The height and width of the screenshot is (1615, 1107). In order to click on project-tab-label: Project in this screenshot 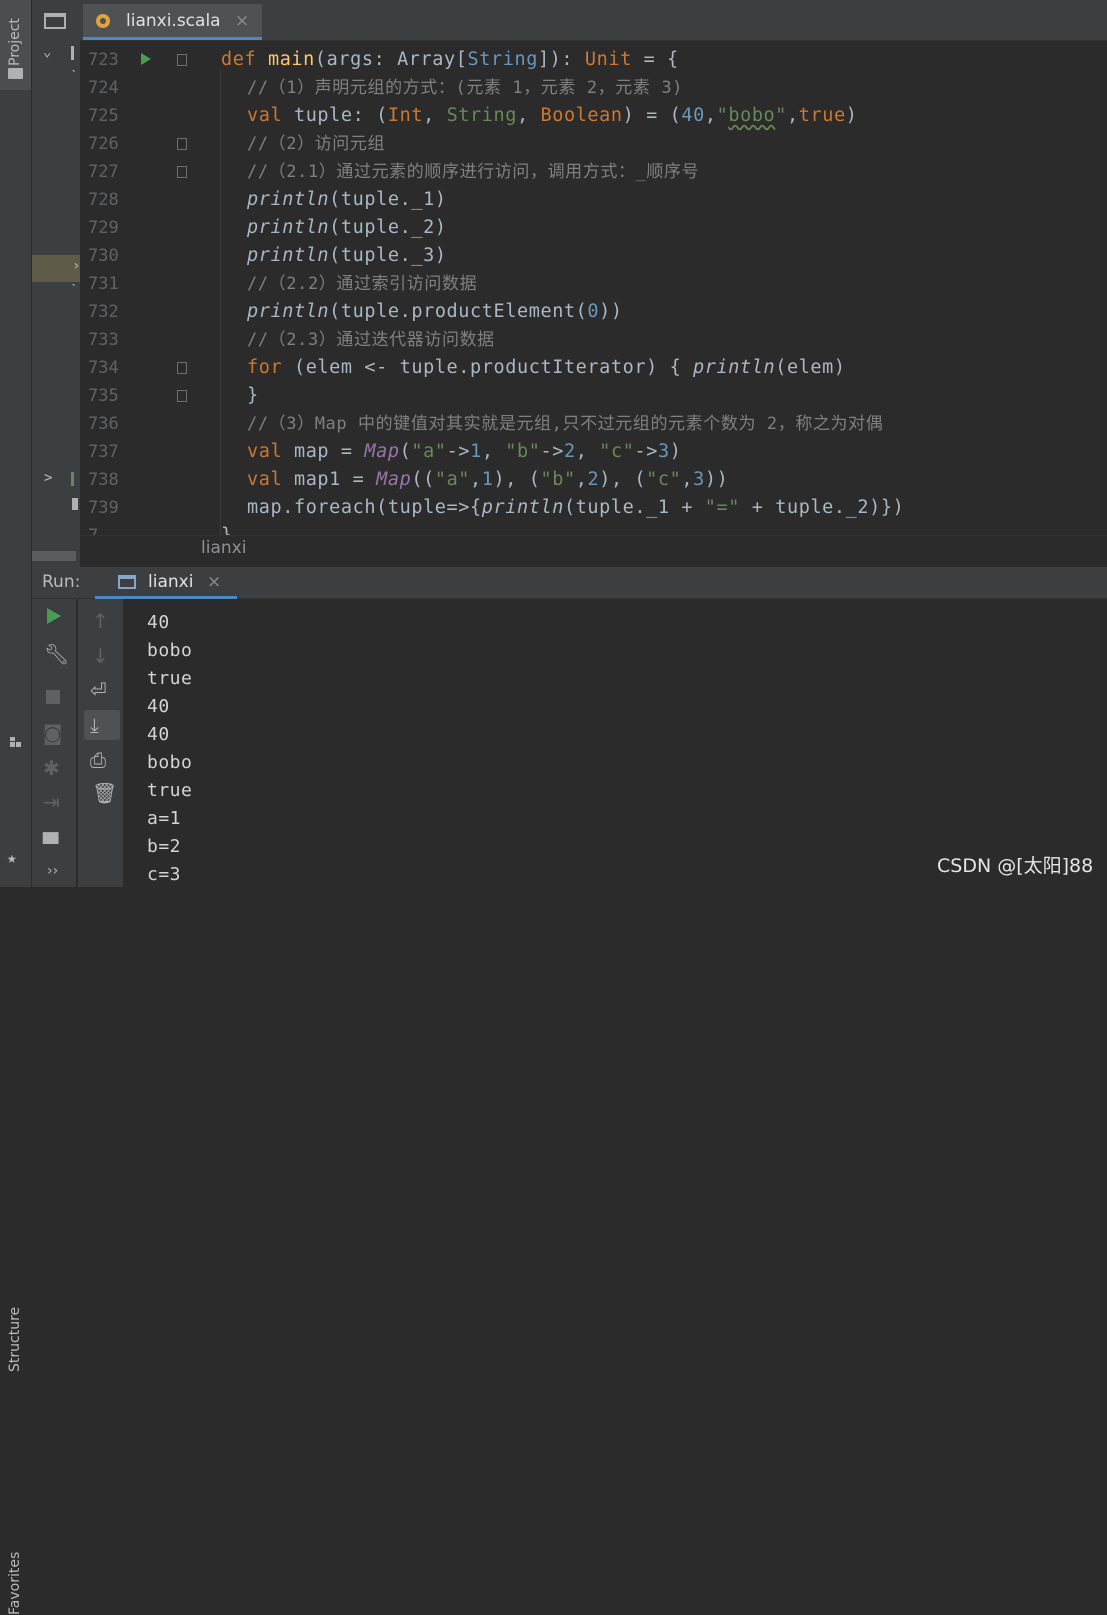, I will do `click(15, 42)`.